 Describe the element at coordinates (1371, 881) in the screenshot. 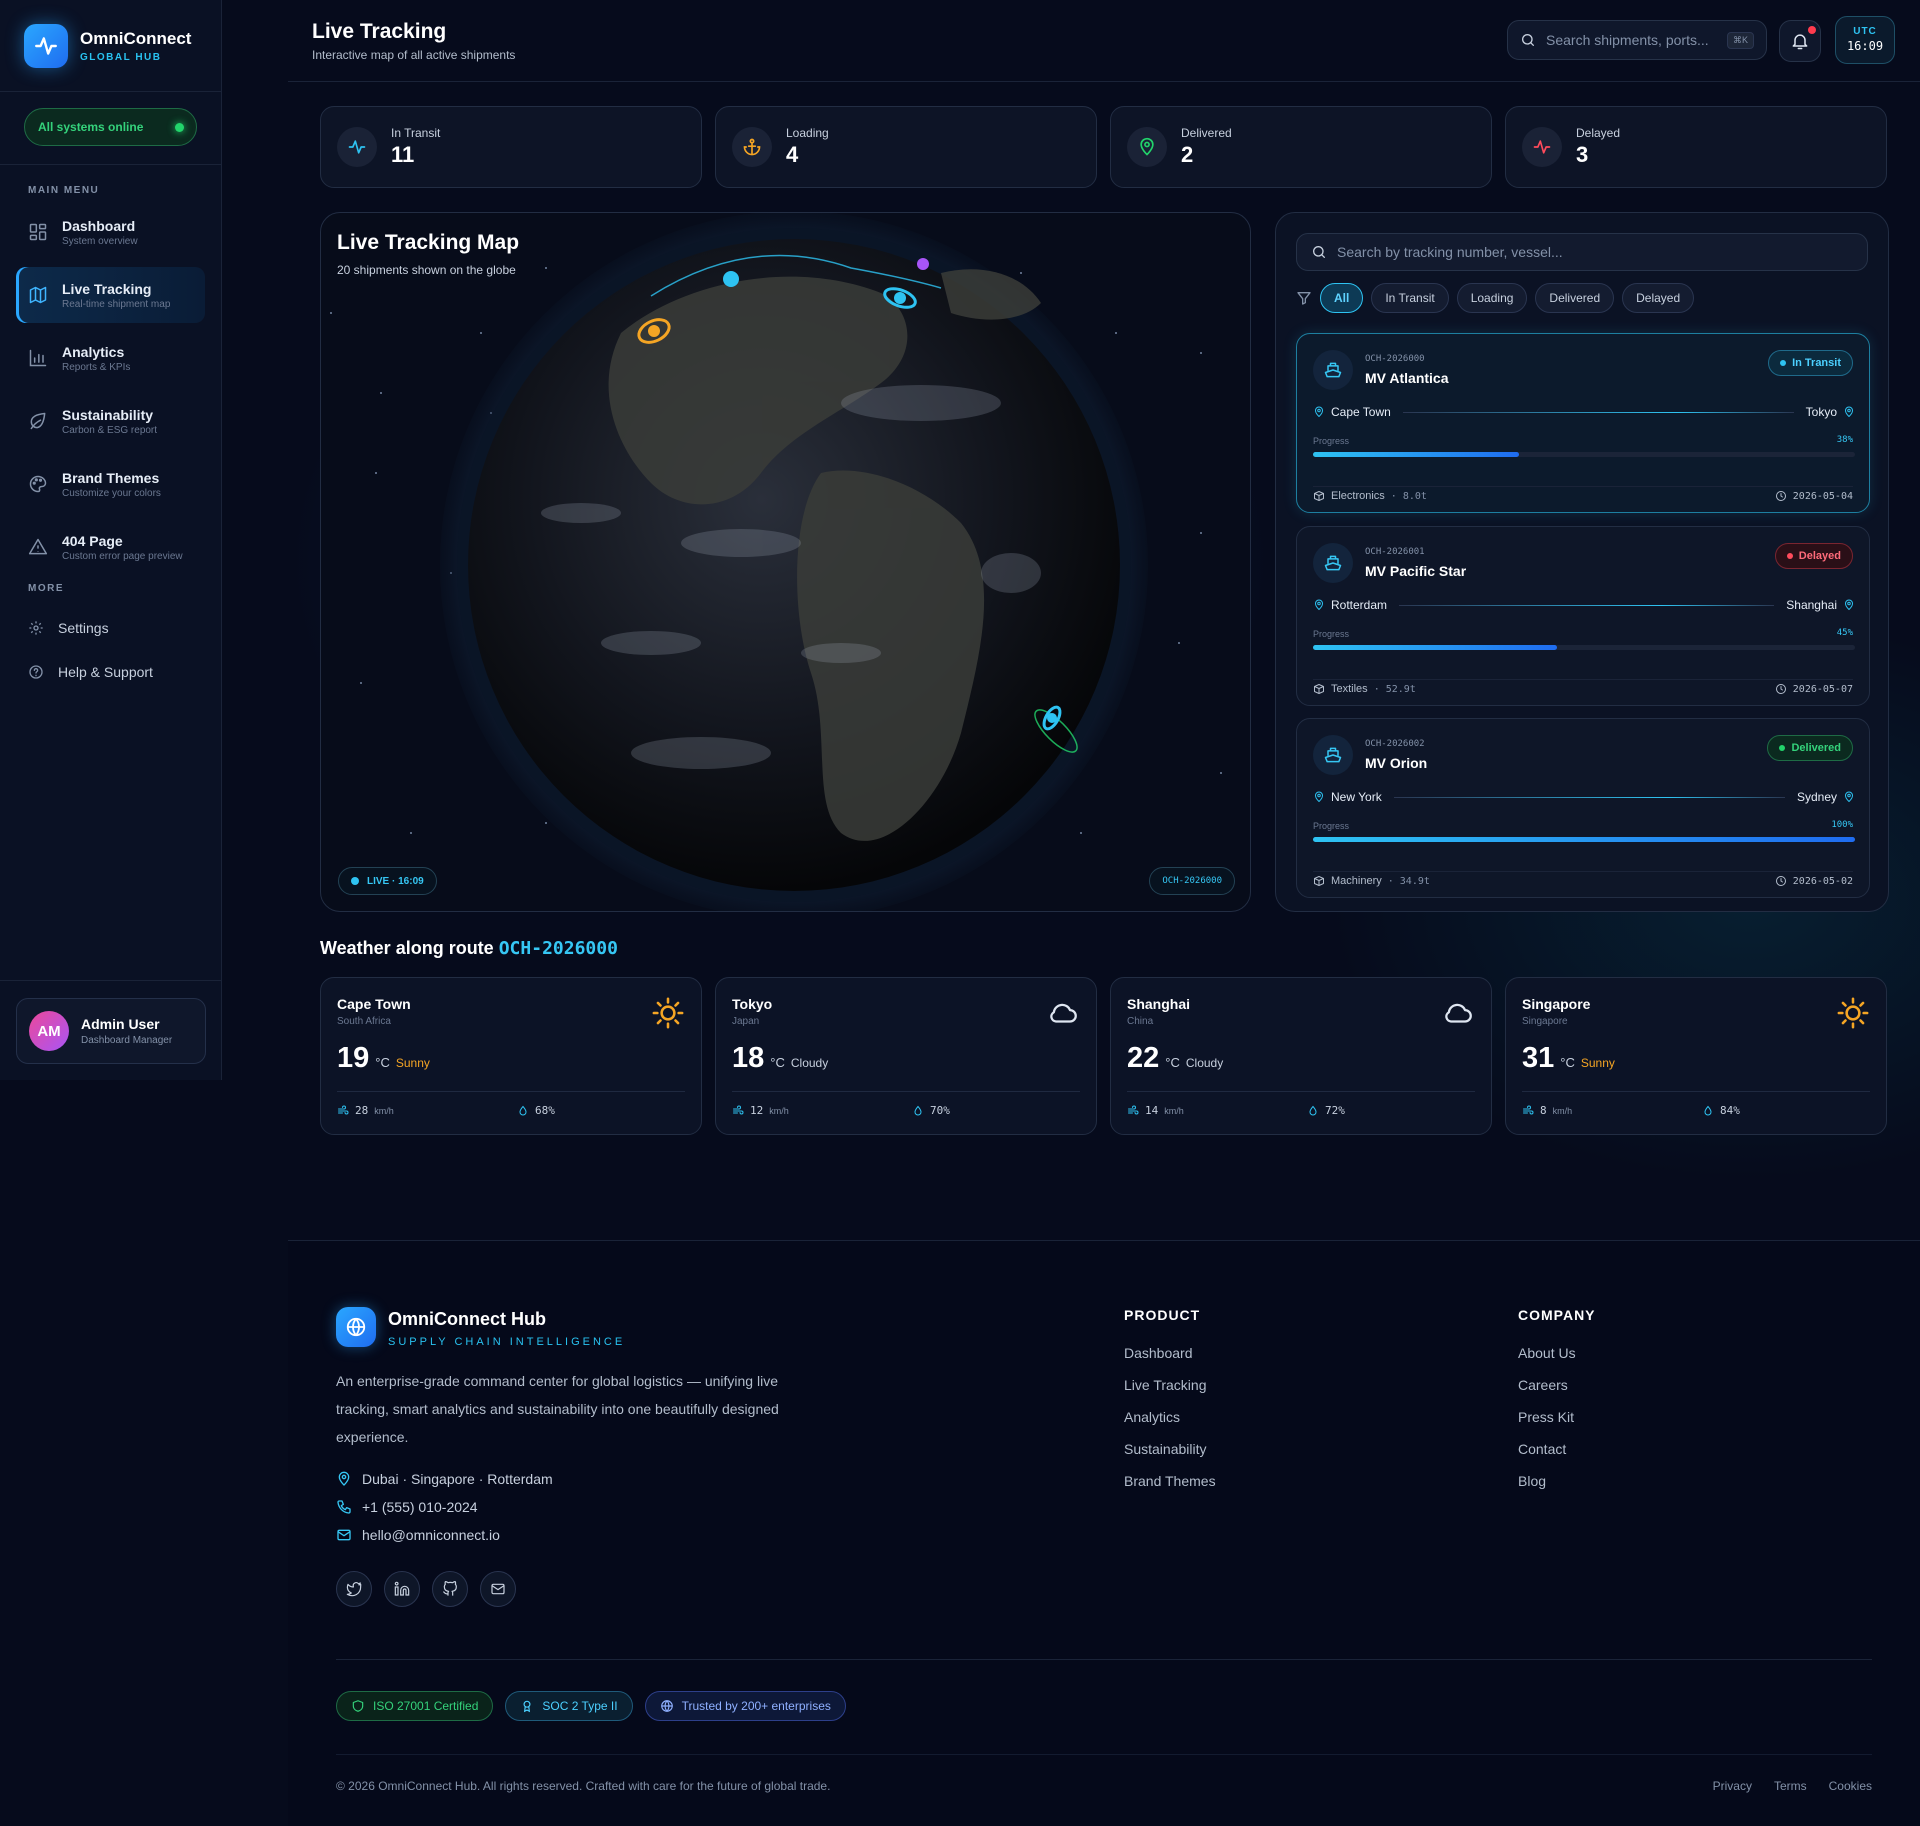

I see `cargo-info: Machinery · 34.9t` at that location.